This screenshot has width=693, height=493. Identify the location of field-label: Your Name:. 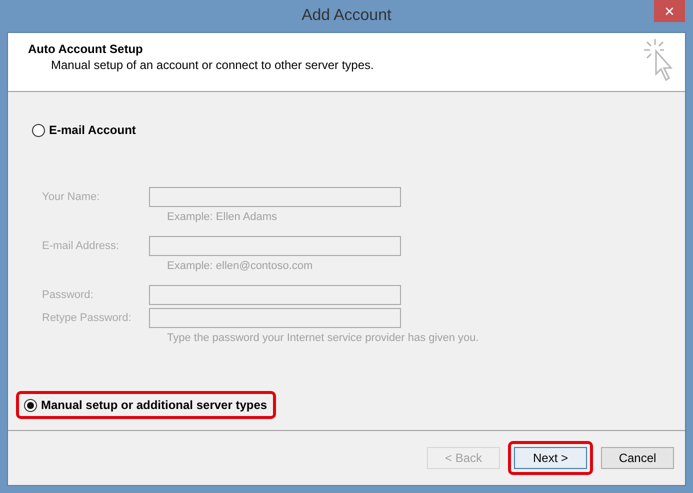
(71, 197).